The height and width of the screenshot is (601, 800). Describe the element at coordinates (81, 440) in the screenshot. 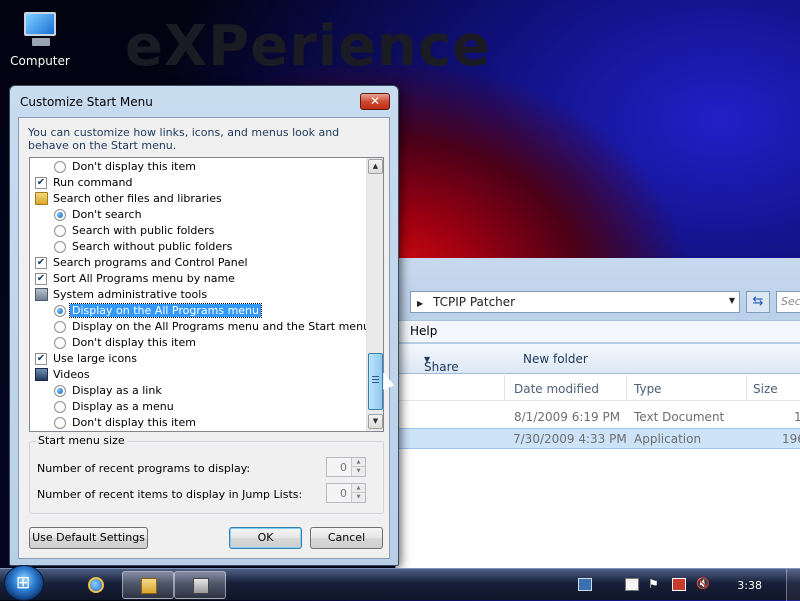

I see `group-title: Start menu size` at that location.